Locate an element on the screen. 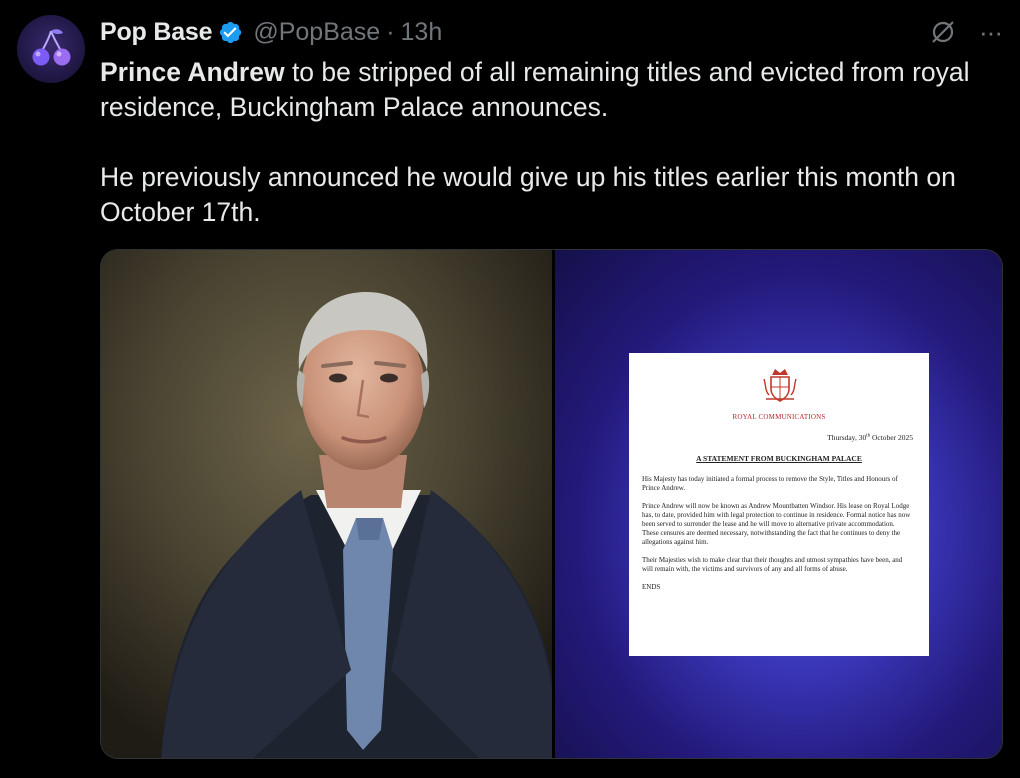  document-org: ROYAL COMMUNICATIONS is located at coordinates (779, 417).